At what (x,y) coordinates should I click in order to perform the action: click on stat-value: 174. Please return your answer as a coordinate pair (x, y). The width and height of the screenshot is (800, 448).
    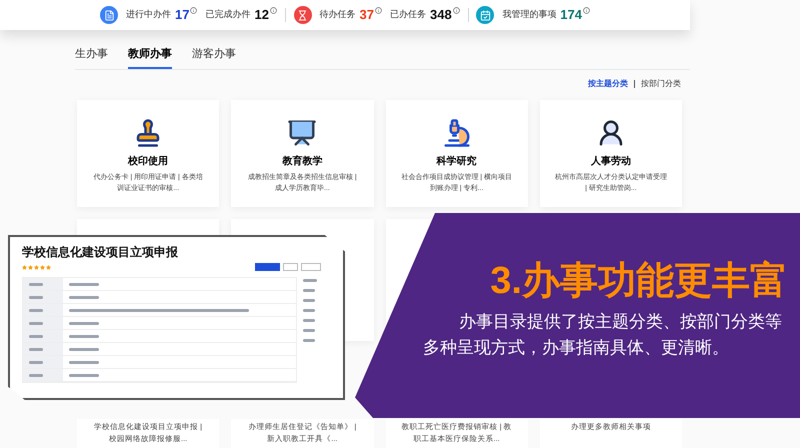
    Looking at the image, I should click on (571, 15).